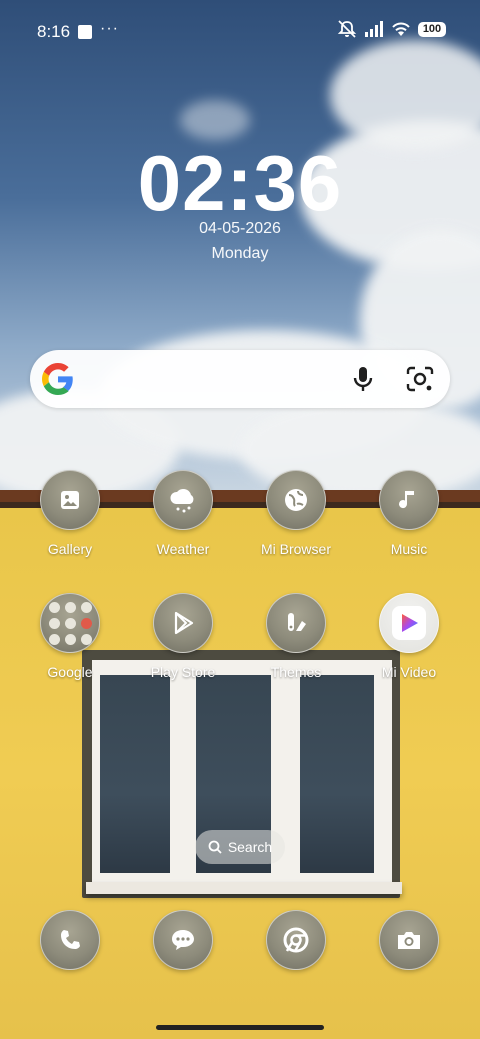  What do you see at coordinates (240, 32) in the screenshot?
I see `status-bar: 8:16 ··· 100` at bounding box center [240, 32].